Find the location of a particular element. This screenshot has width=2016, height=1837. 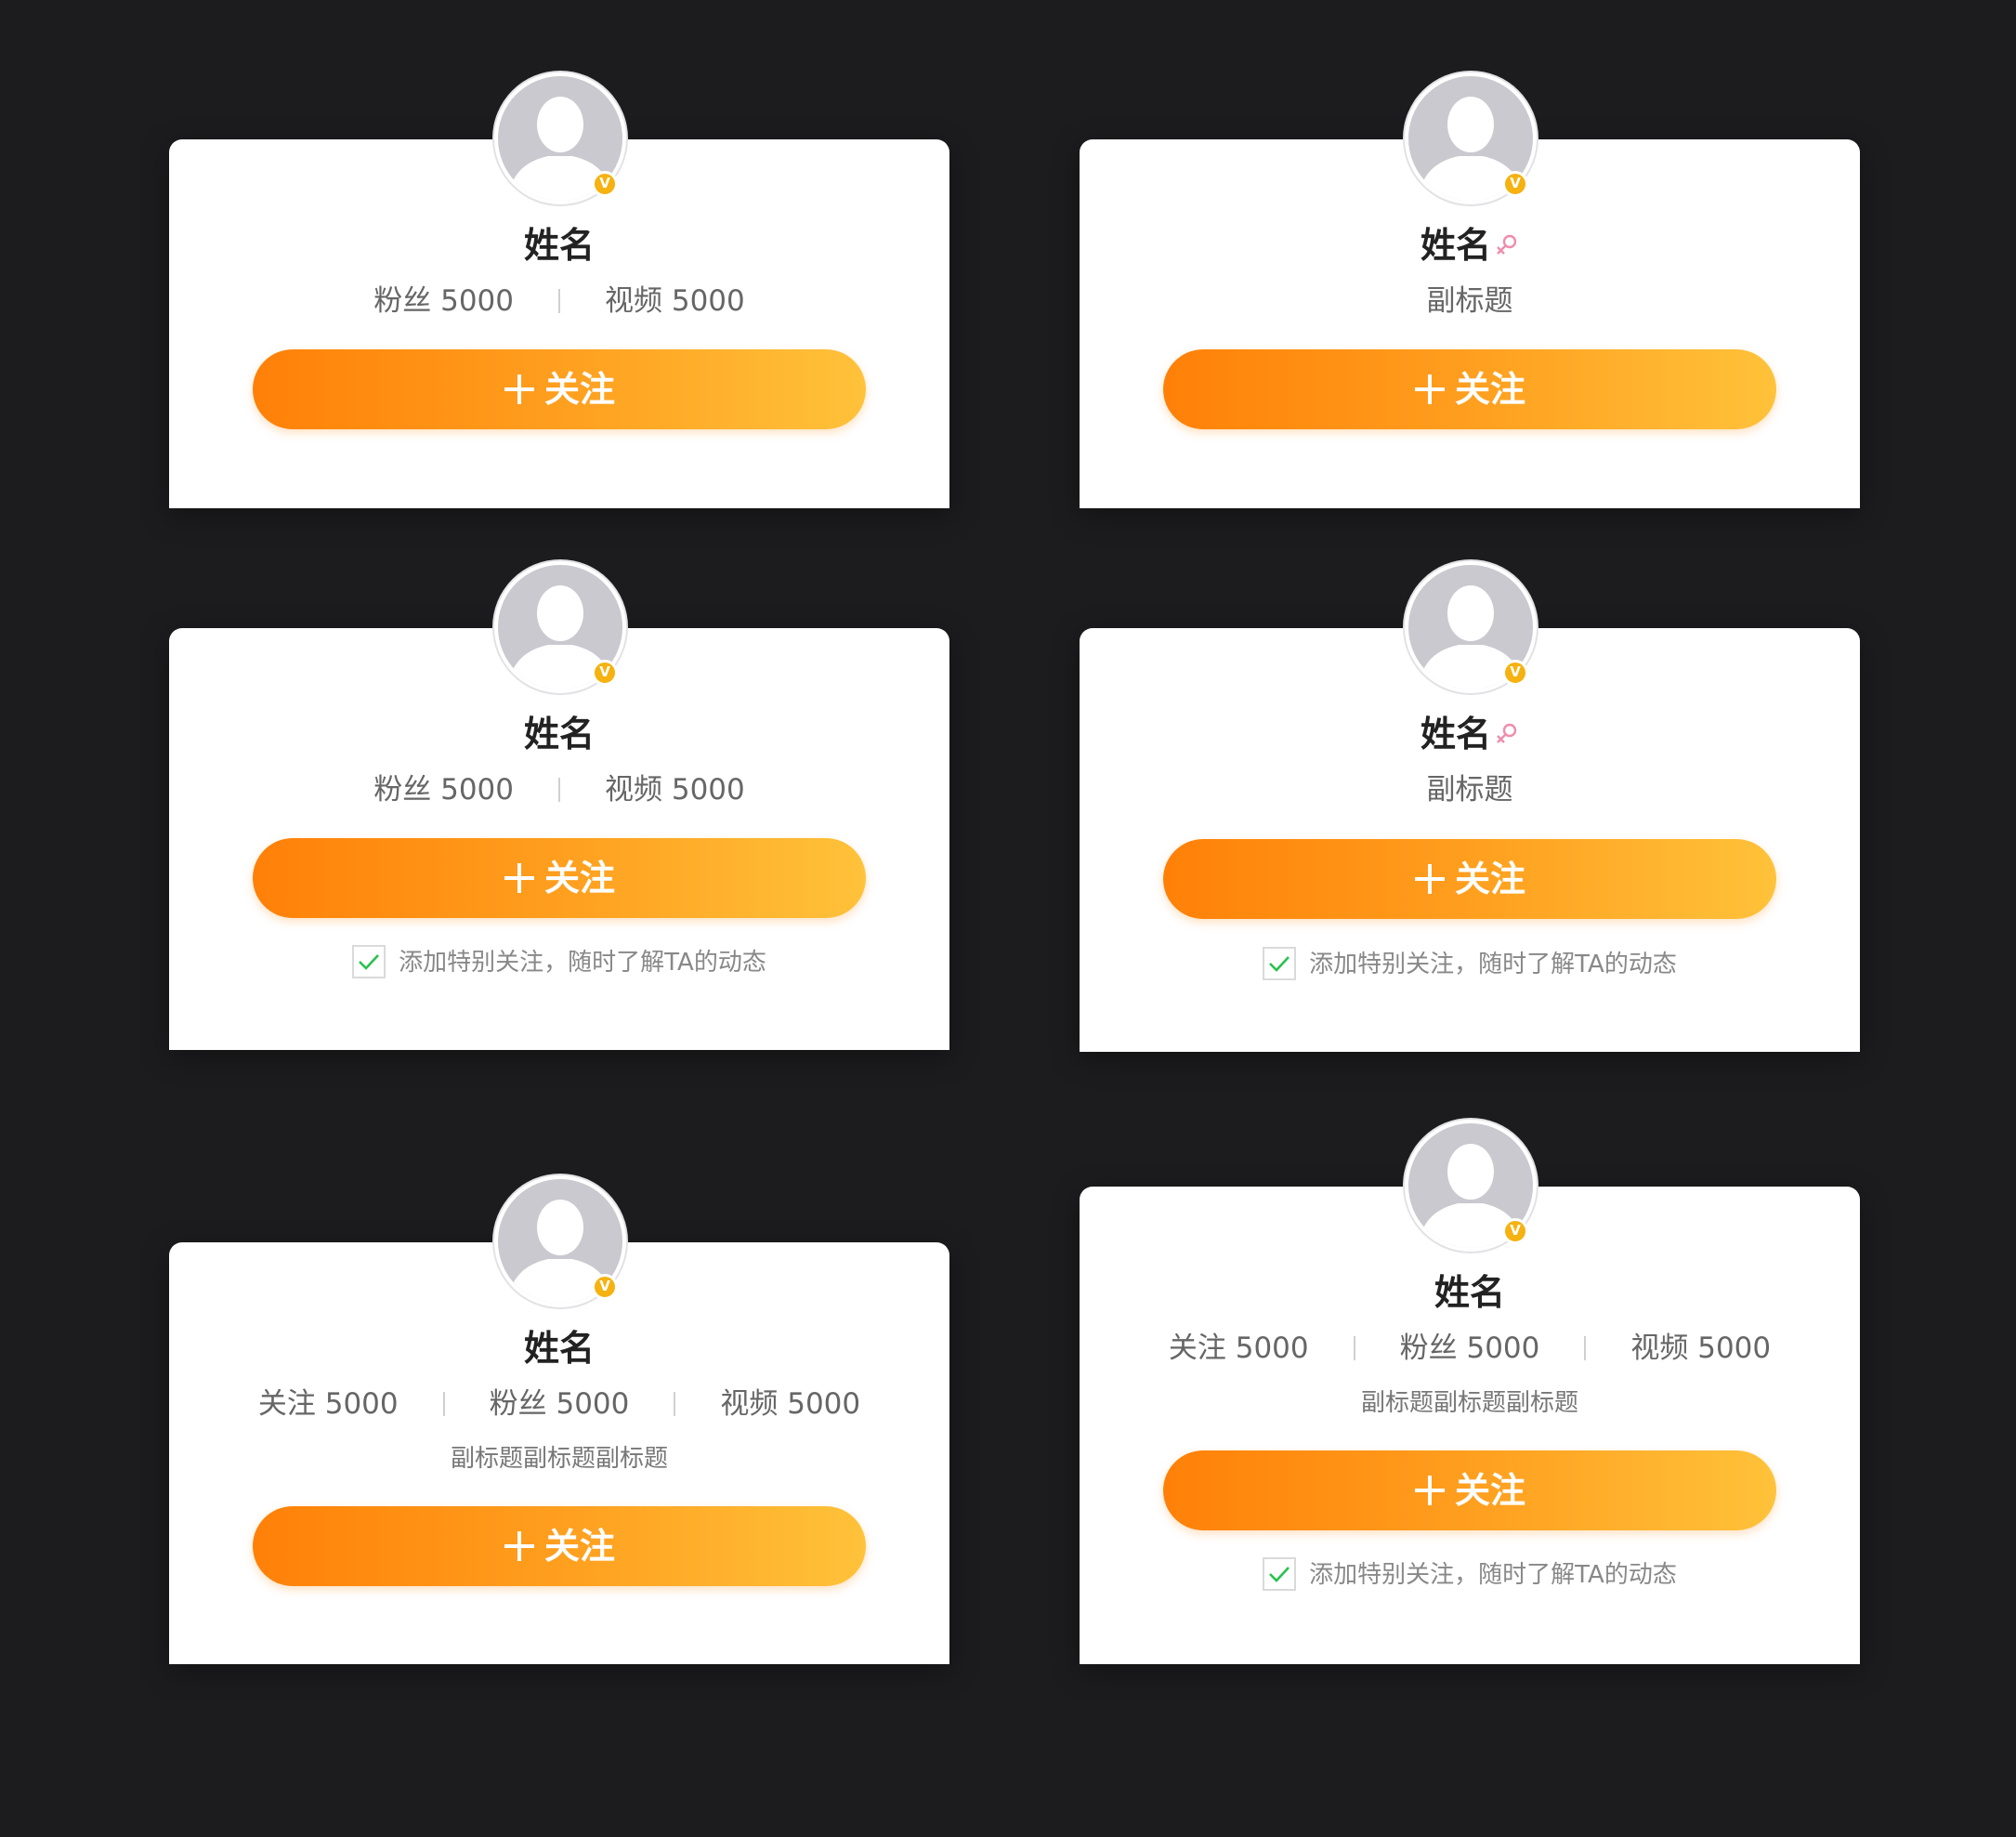

user-card-1: V 姓名 粉丝 5000 视频 5000 关注 is located at coordinates (559, 290).